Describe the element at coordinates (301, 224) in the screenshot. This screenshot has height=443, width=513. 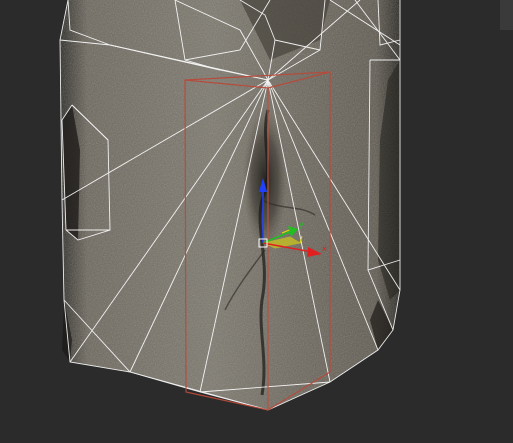
I see `y-axis-label: y` at that location.